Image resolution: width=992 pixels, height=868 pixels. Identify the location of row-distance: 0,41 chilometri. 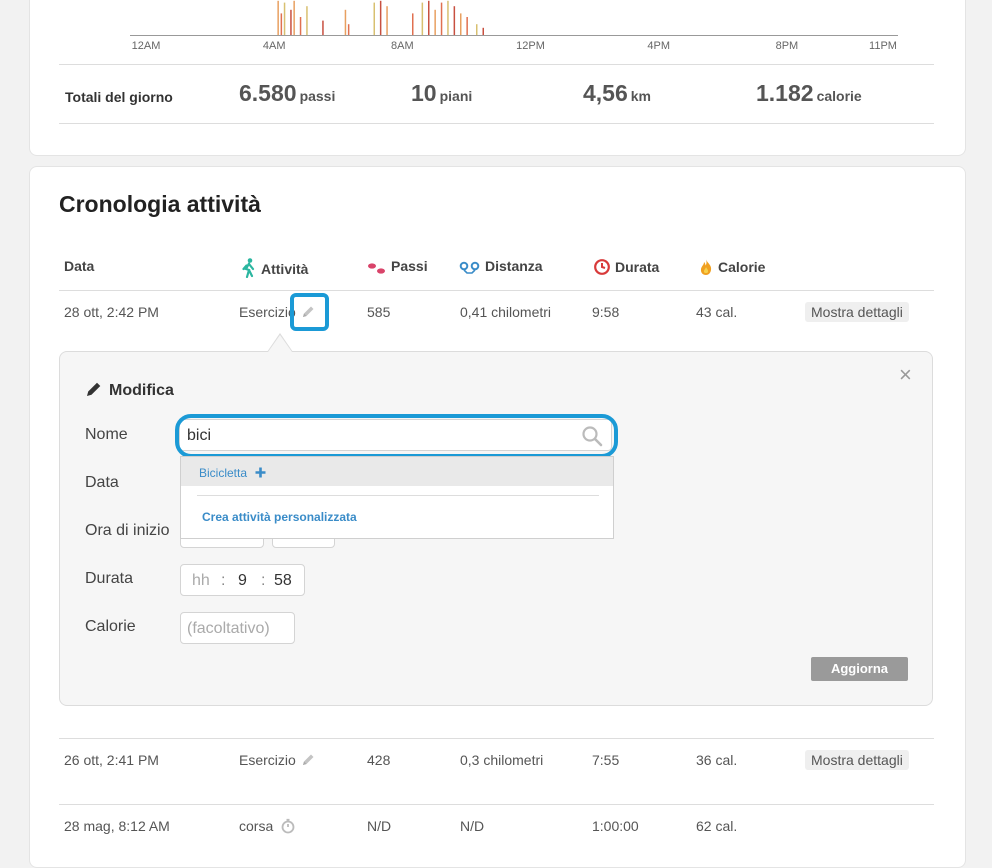
(506, 312).